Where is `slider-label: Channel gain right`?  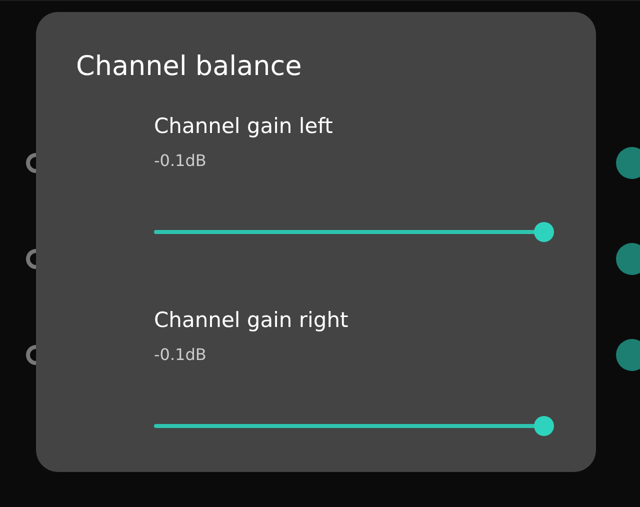 slider-label: Channel gain right is located at coordinates (252, 320).